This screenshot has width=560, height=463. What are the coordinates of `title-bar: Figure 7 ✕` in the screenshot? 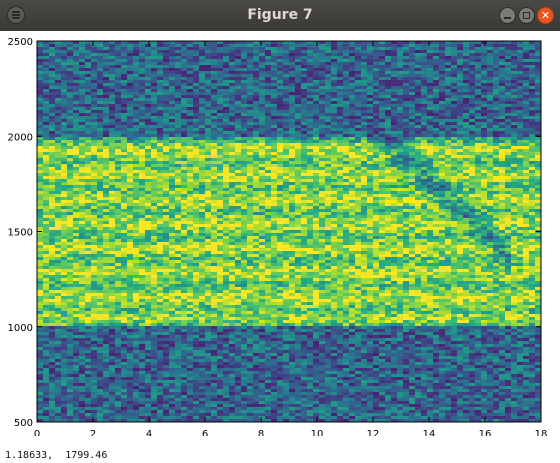 It's located at (280, 16).